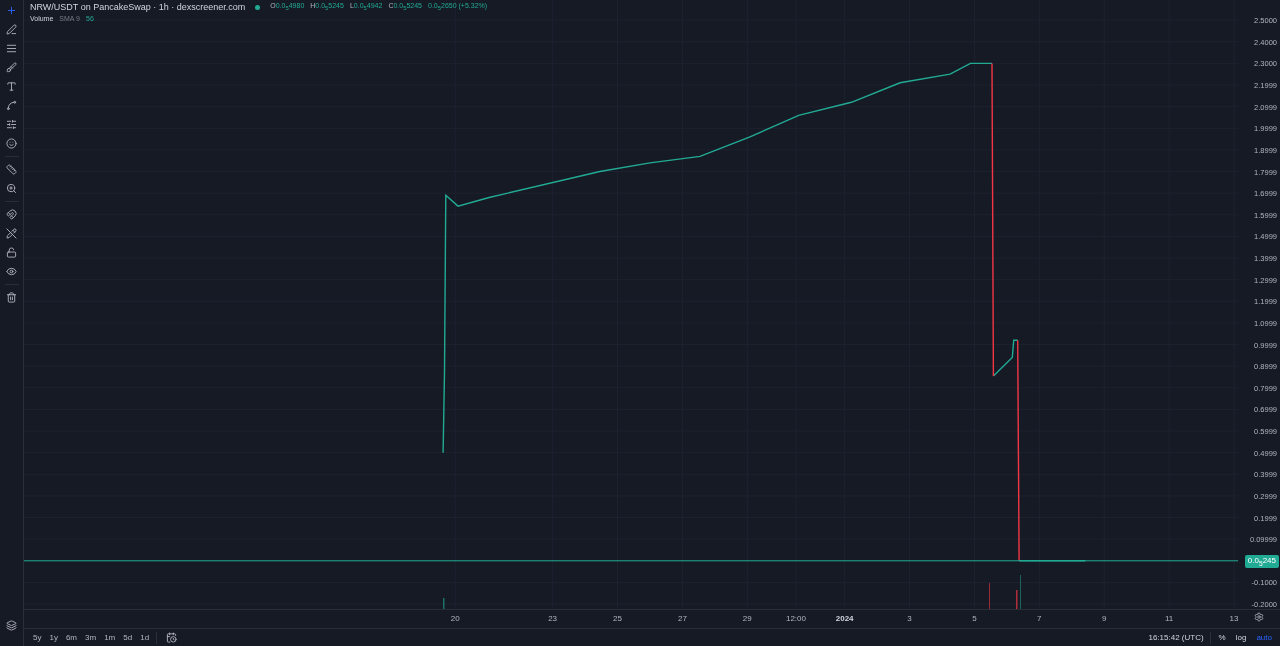 This screenshot has height=646, width=1280. Describe the element at coordinates (795, 618) in the screenshot. I see `time-axis-label: 12:00` at that location.